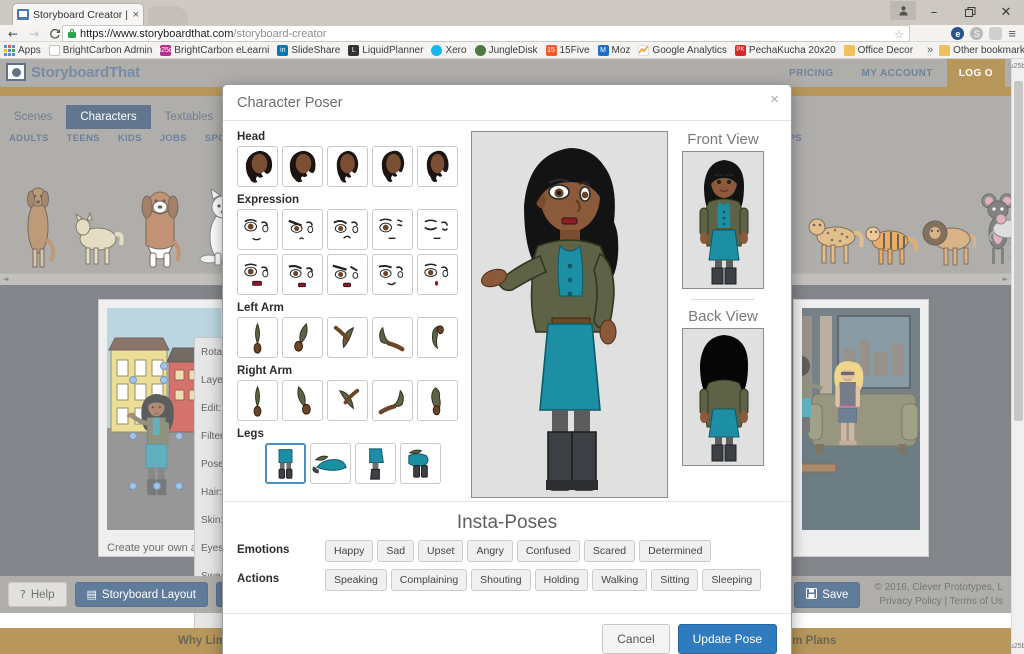 The width and height of the screenshot is (1024, 654). I want to click on scrollbar-thumb, so click(1018, 251).